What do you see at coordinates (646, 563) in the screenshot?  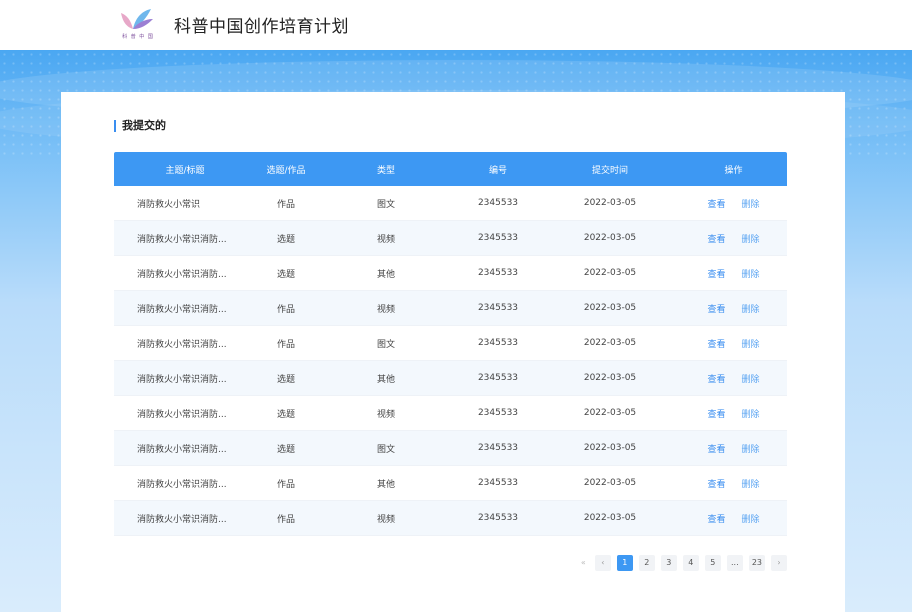 I see `page-button-2: 2` at bounding box center [646, 563].